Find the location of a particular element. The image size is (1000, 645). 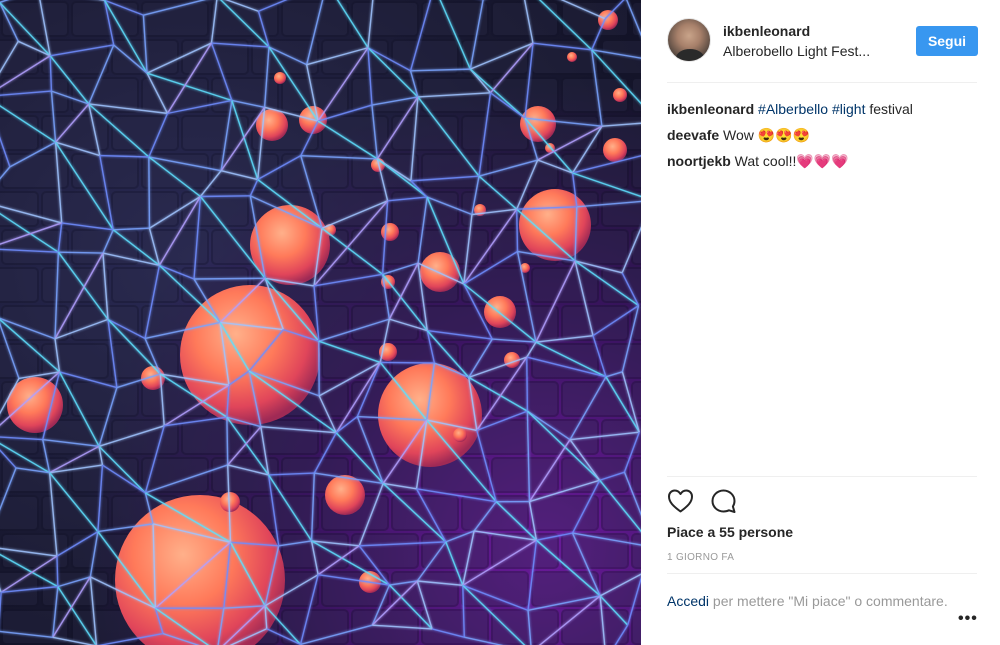

comment-author: ikbenleonard is located at coordinates (710, 109).